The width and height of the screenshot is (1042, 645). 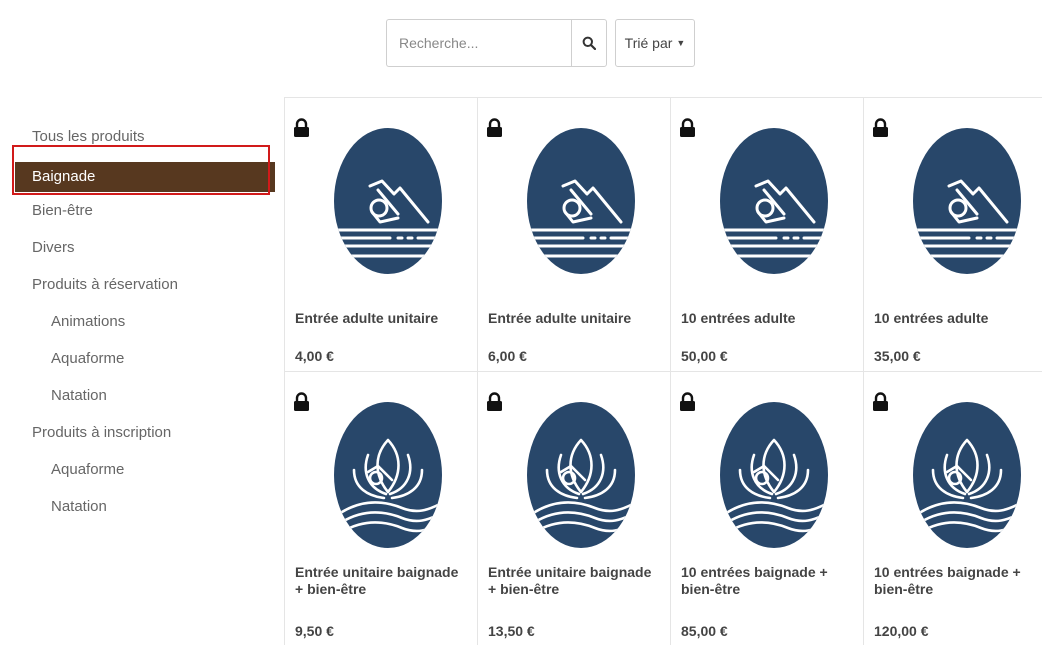 I want to click on subcategory-aquaforme-inscription: Aquaforme, so click(x=145, y=473).